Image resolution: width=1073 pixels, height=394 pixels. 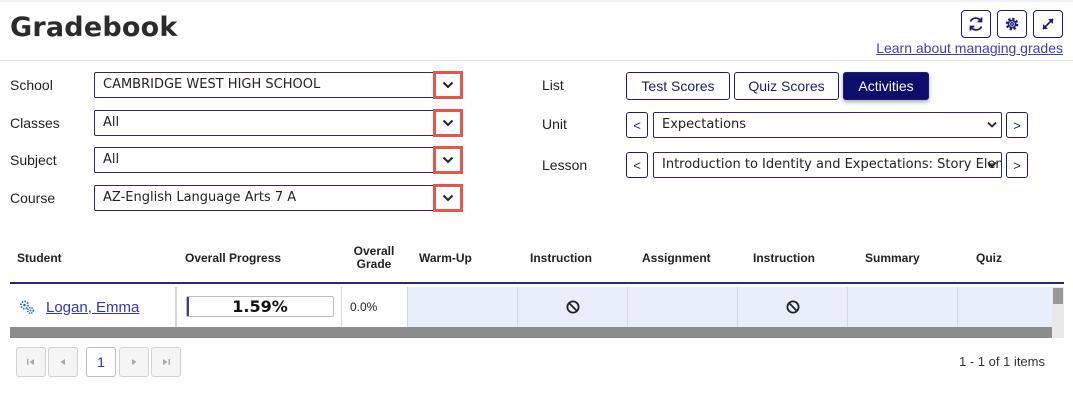 What do you see at coordinates (31, 85) in the screenshot?
I see `school-label: School` at bounding box center [31, 85].